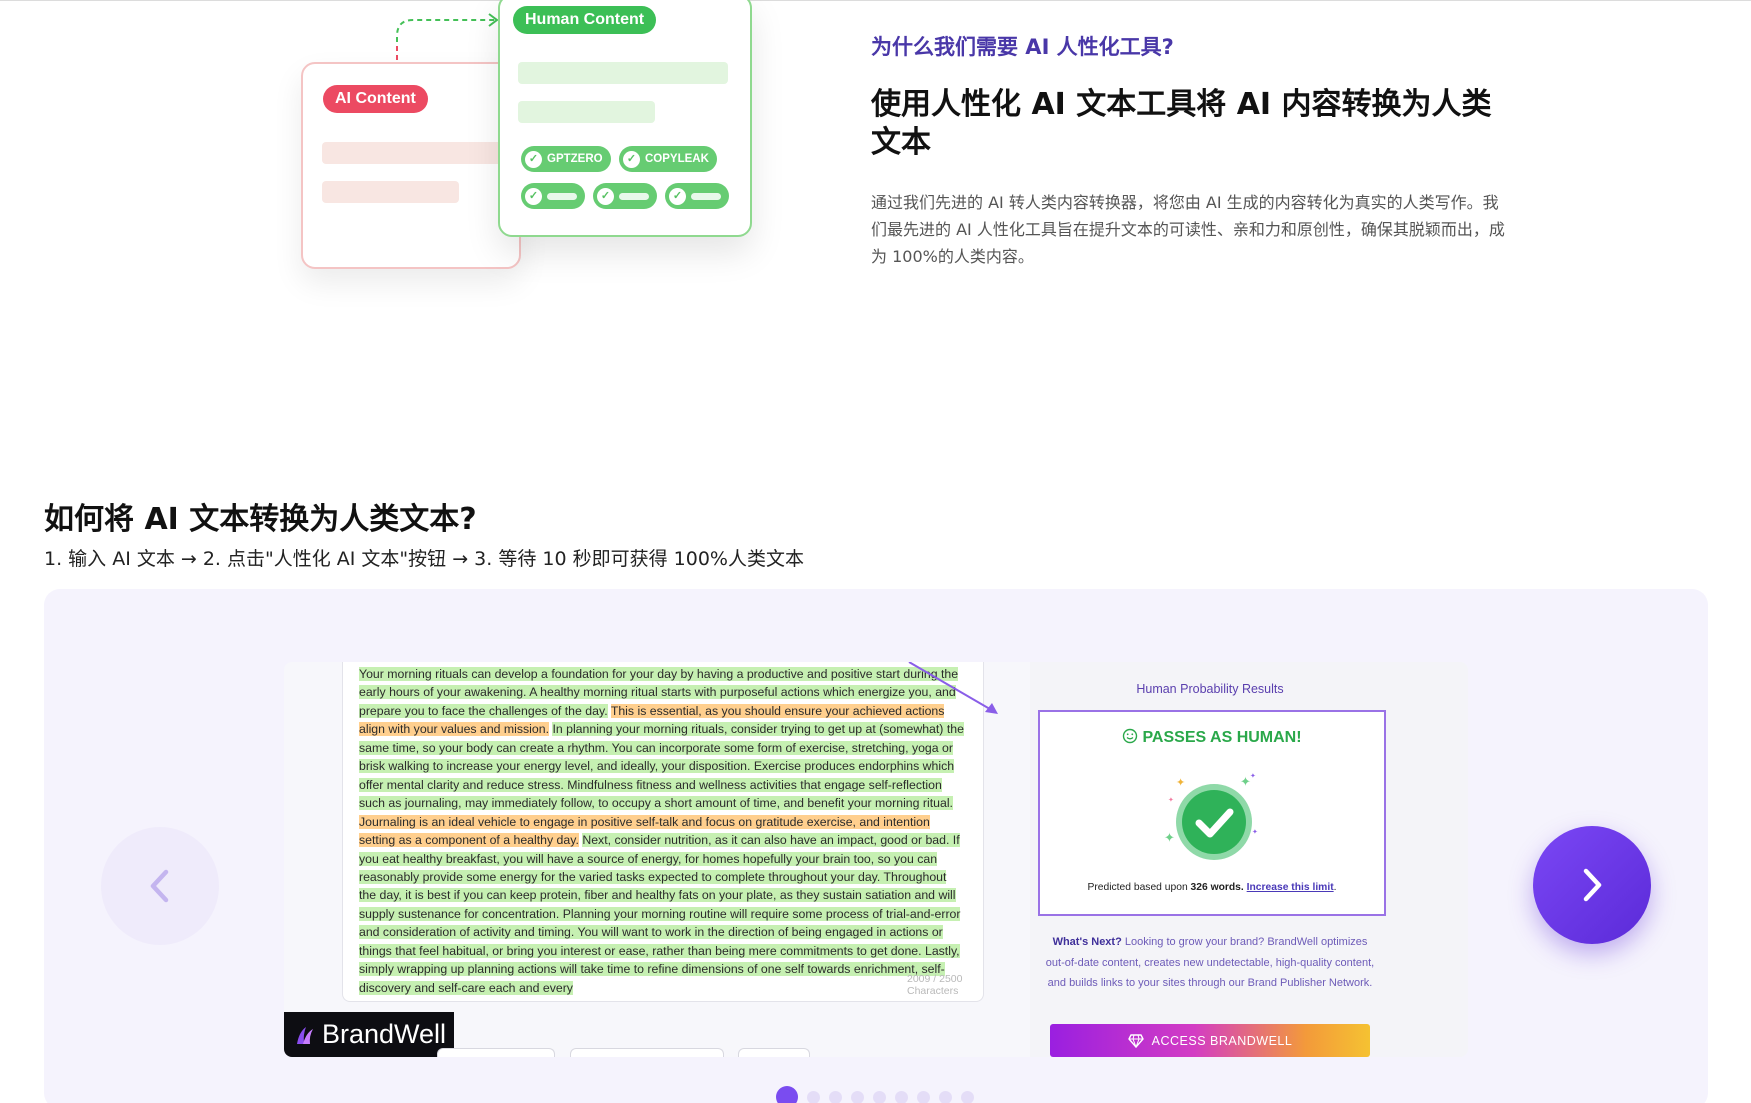 The width and height of the screenshot is (1751, 1103). Describe the element at coordinates (1210, 689) in the screenshot. I see `results-title: Human Probability Results` at that location.